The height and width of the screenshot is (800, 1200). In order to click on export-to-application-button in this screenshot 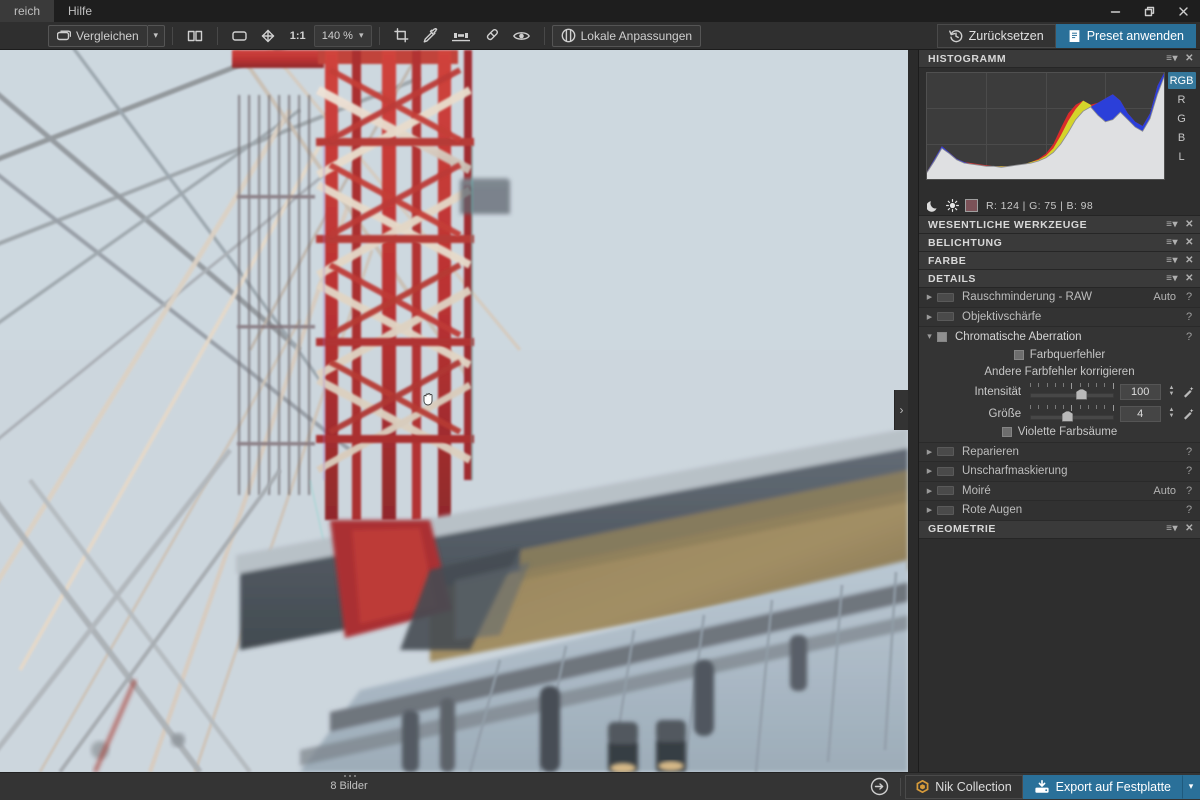, I will do `click(879, 786)`.